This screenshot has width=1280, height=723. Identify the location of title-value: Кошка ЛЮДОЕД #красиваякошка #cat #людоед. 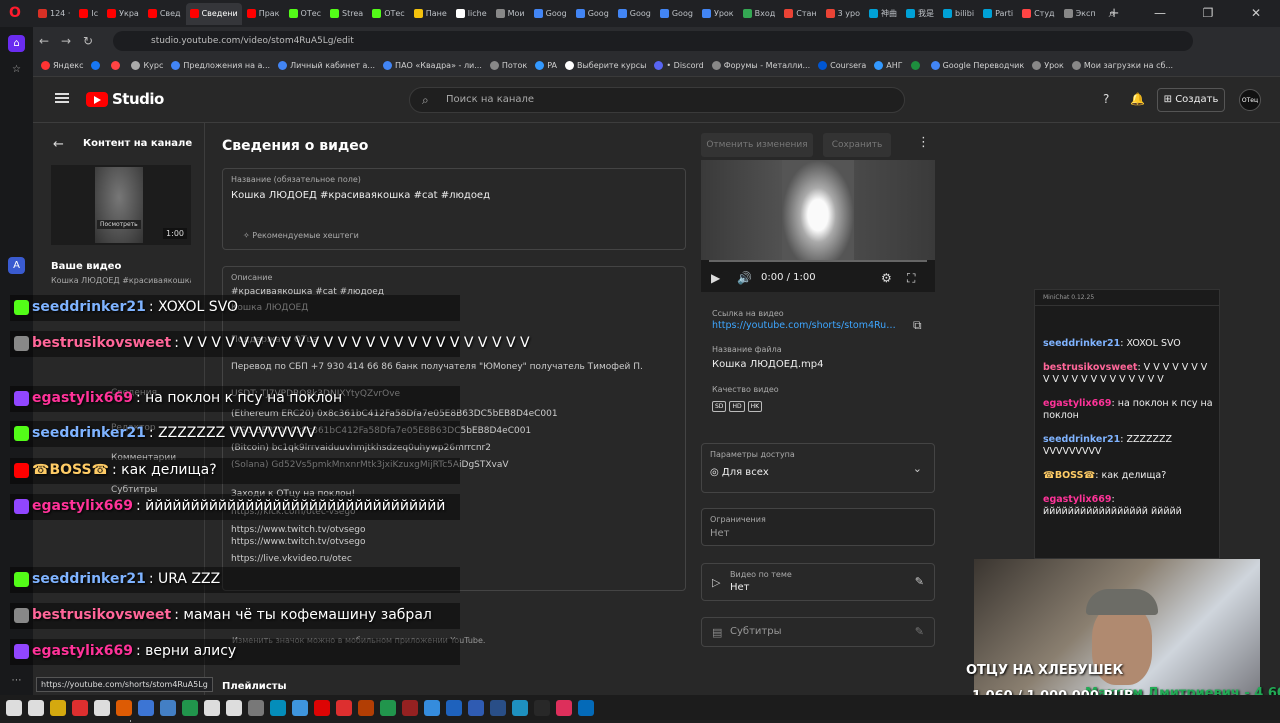
(360, 195).